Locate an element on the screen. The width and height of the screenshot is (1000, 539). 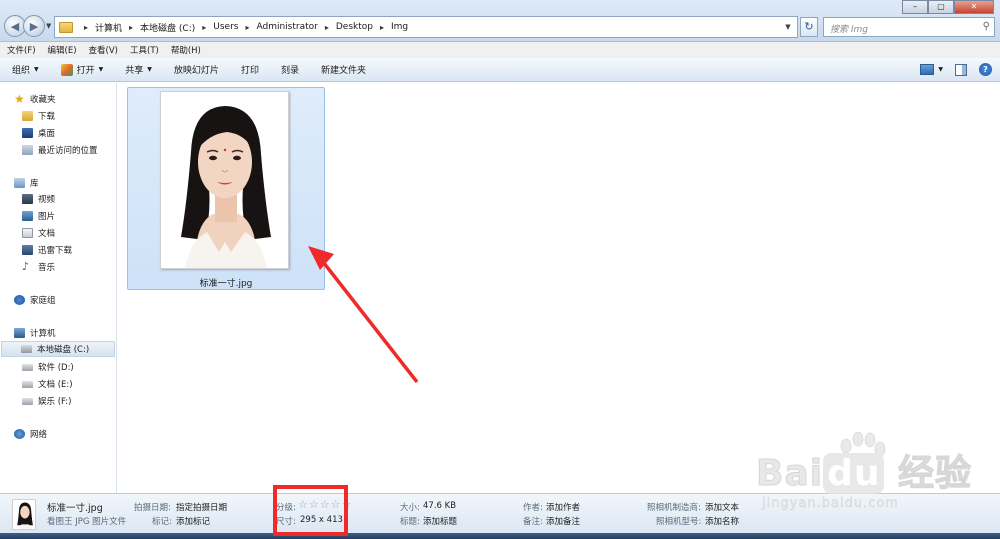
camera-model-value: 添加名称 is located at coordinates (722, 521).